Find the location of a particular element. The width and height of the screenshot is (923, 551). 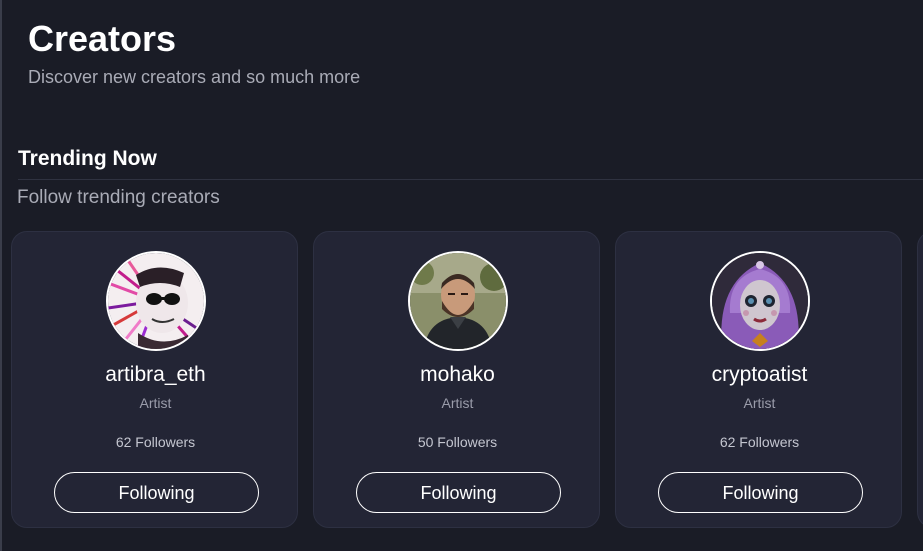

abstract-portrait-avatar is located at coordinates (156, 301).